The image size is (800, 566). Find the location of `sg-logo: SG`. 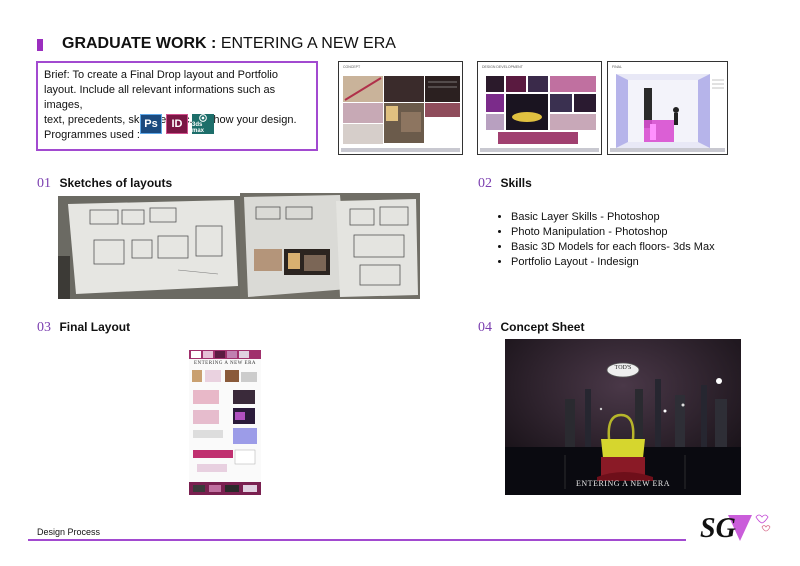

sg-logo: SG is located at coordinates (738, 525).